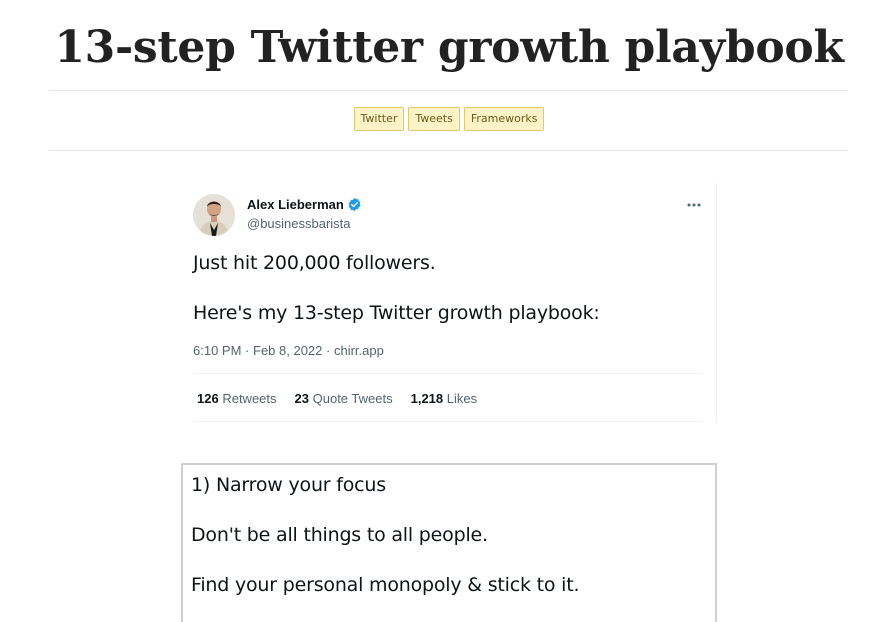  What do you see at coordinates (295, 204) in the screenshot?
I see `author-name-text: Alex Lieberman` at bounding box center [295, 204].